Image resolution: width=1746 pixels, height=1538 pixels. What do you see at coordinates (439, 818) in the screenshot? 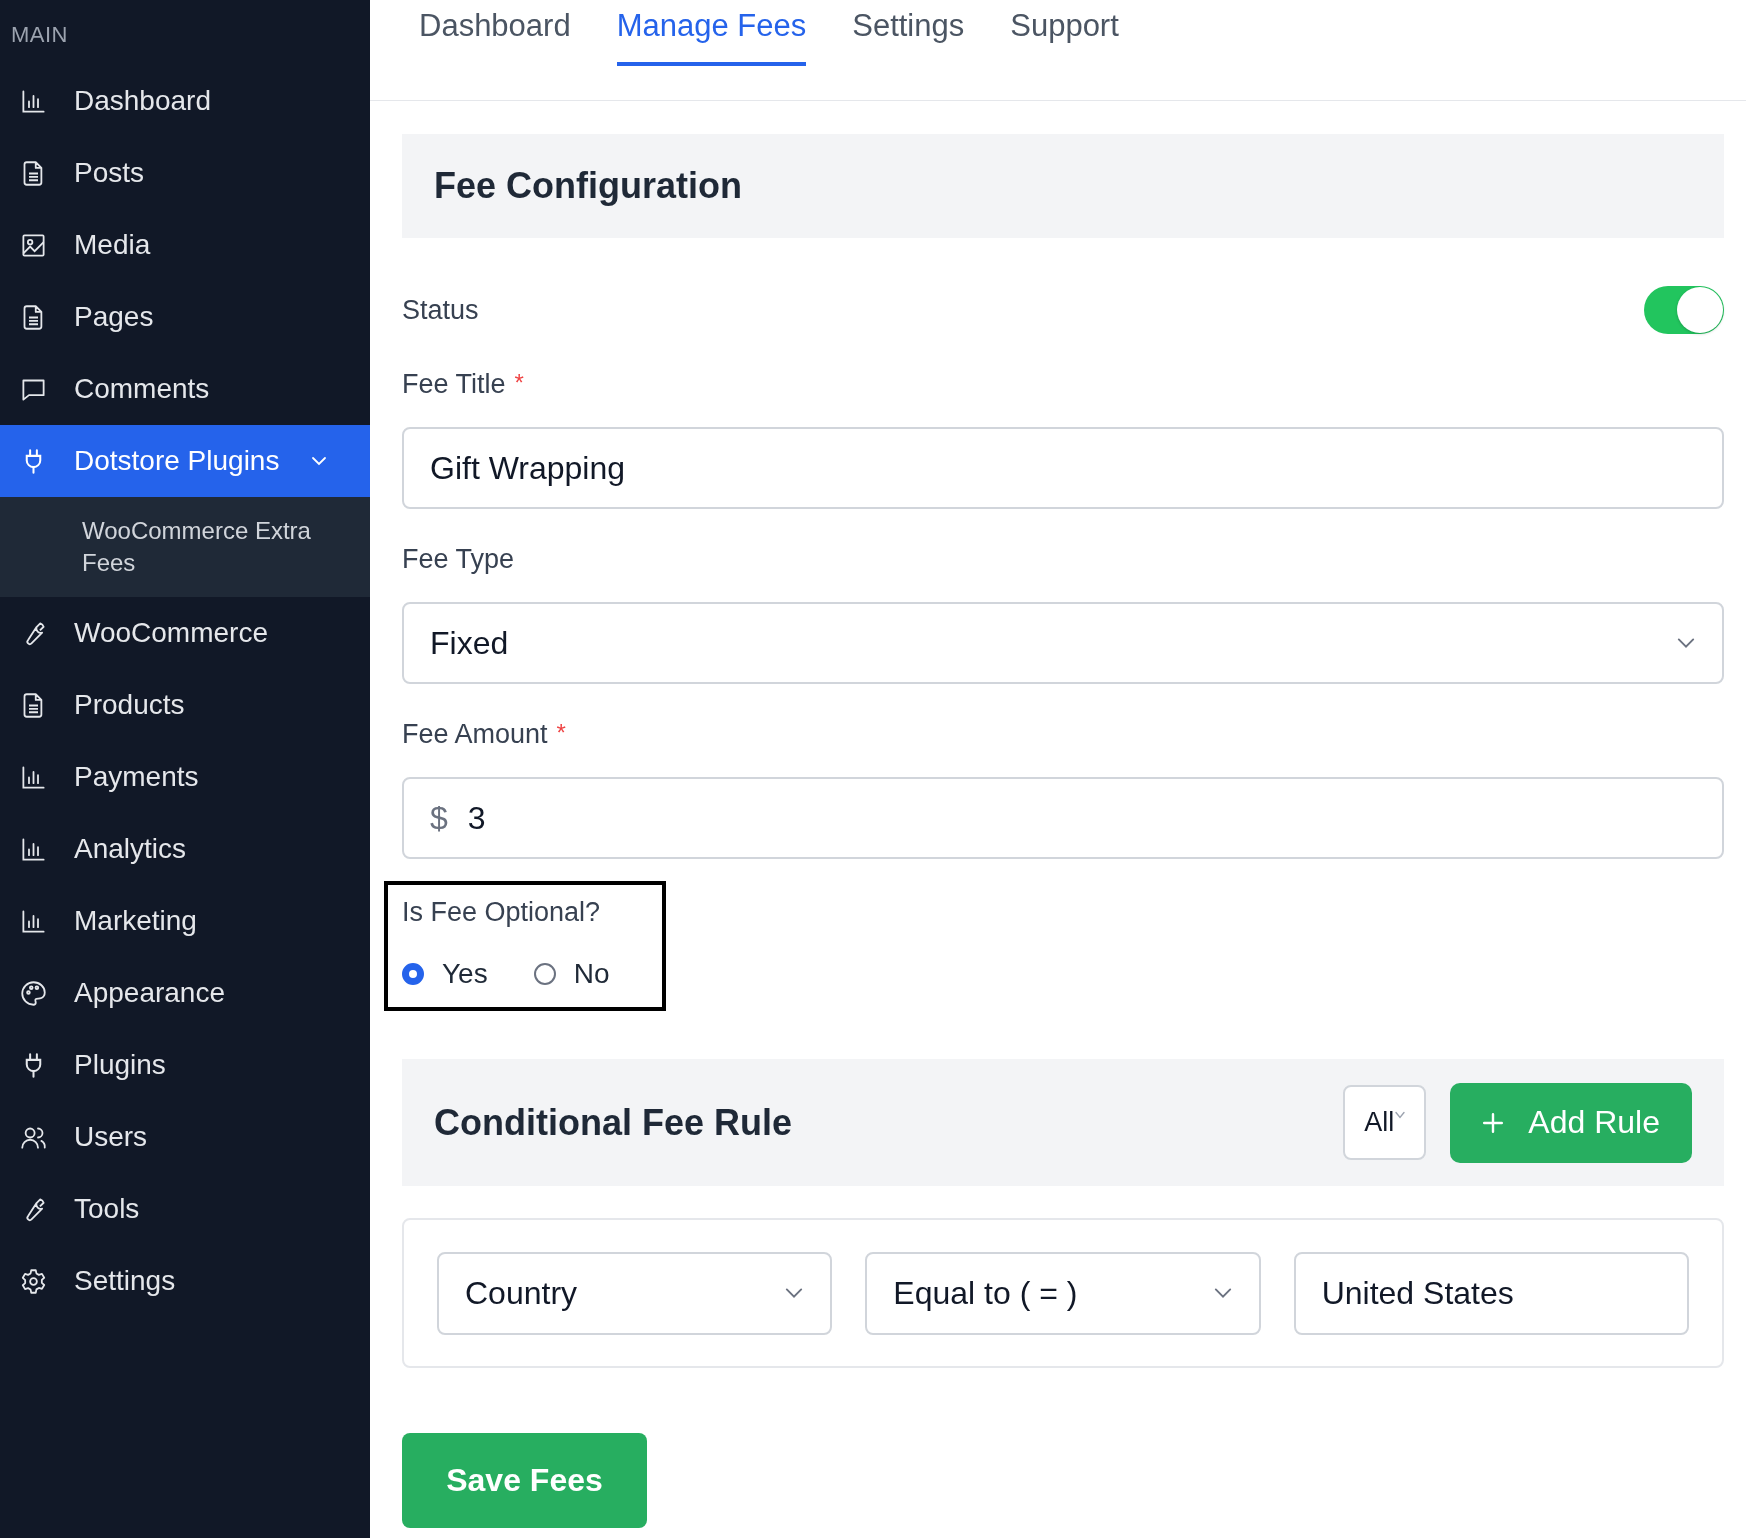
I see `currency-symbol: $` at bounding box center [439, 818].